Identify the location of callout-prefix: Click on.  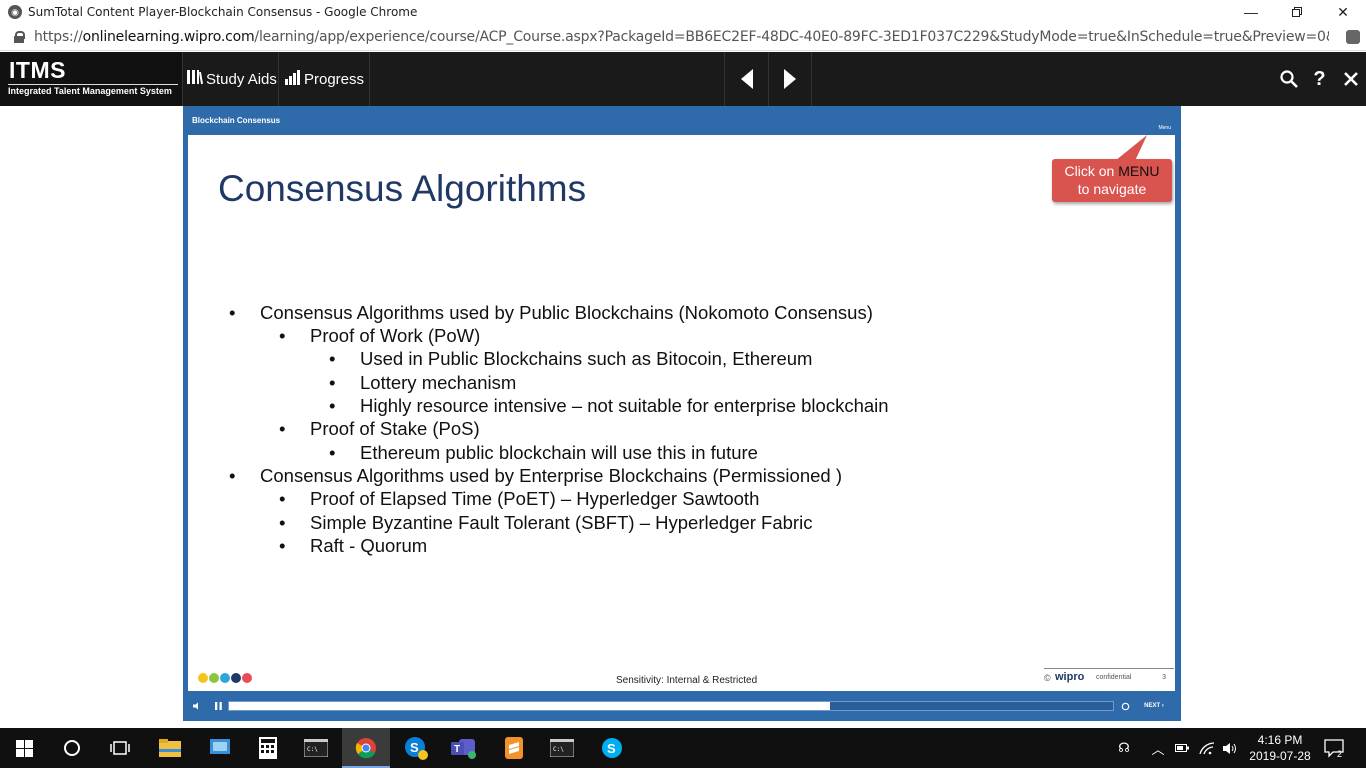
(1089, 171).